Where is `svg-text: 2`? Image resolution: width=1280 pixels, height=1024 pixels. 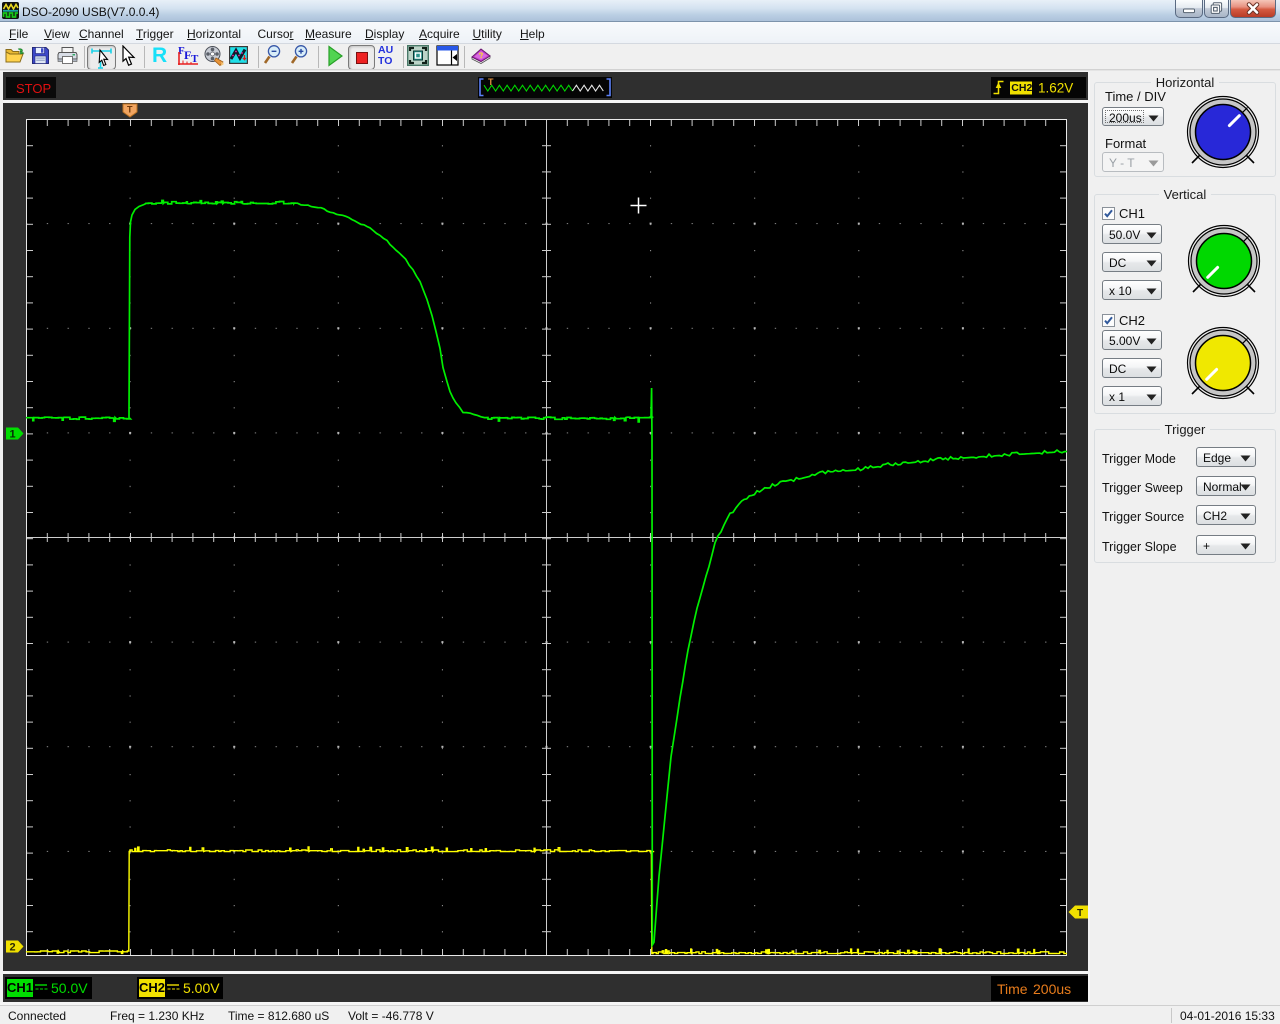
svg-text: 2 is located at coordinates (13, 948).